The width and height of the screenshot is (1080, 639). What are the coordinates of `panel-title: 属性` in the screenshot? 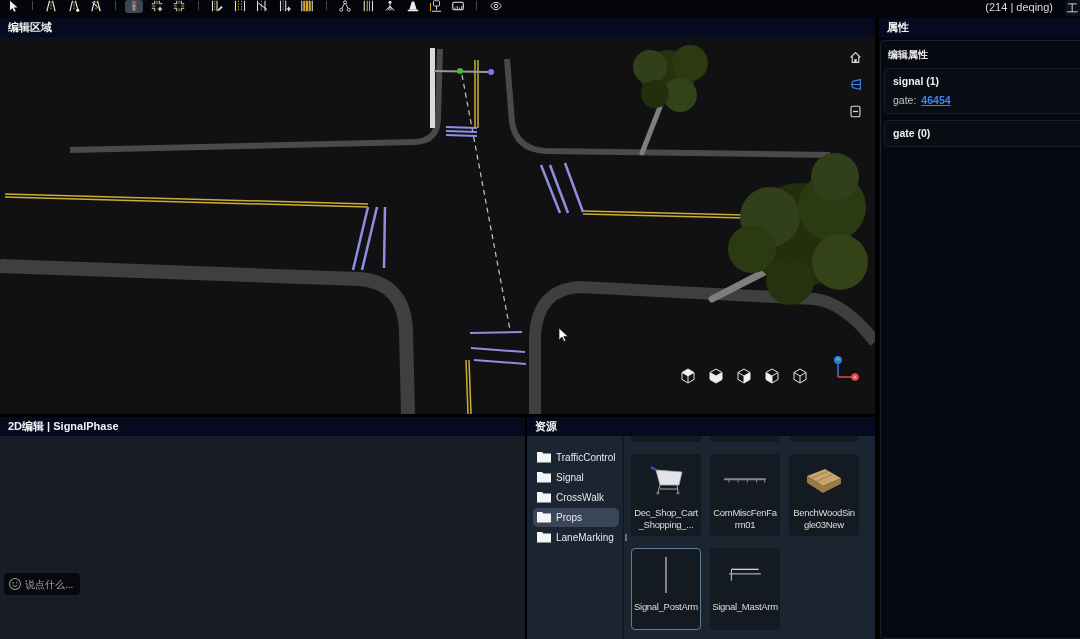 It's located at (898, 27).